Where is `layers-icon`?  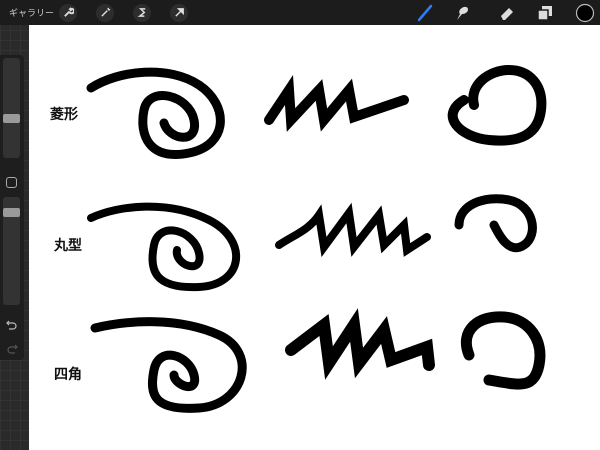
layers-icon is located at coordinates (544, 13).